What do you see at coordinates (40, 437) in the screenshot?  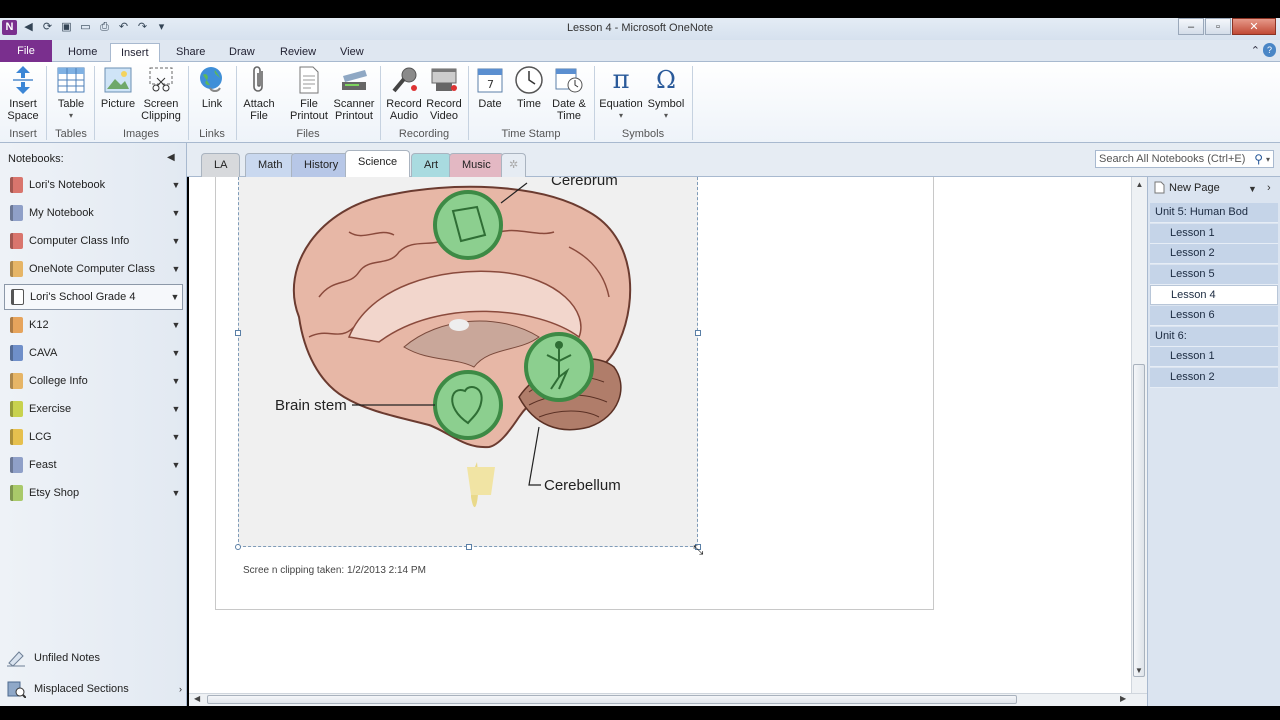 I see `notebook-label: LCG` at bounding box center [40, 437].